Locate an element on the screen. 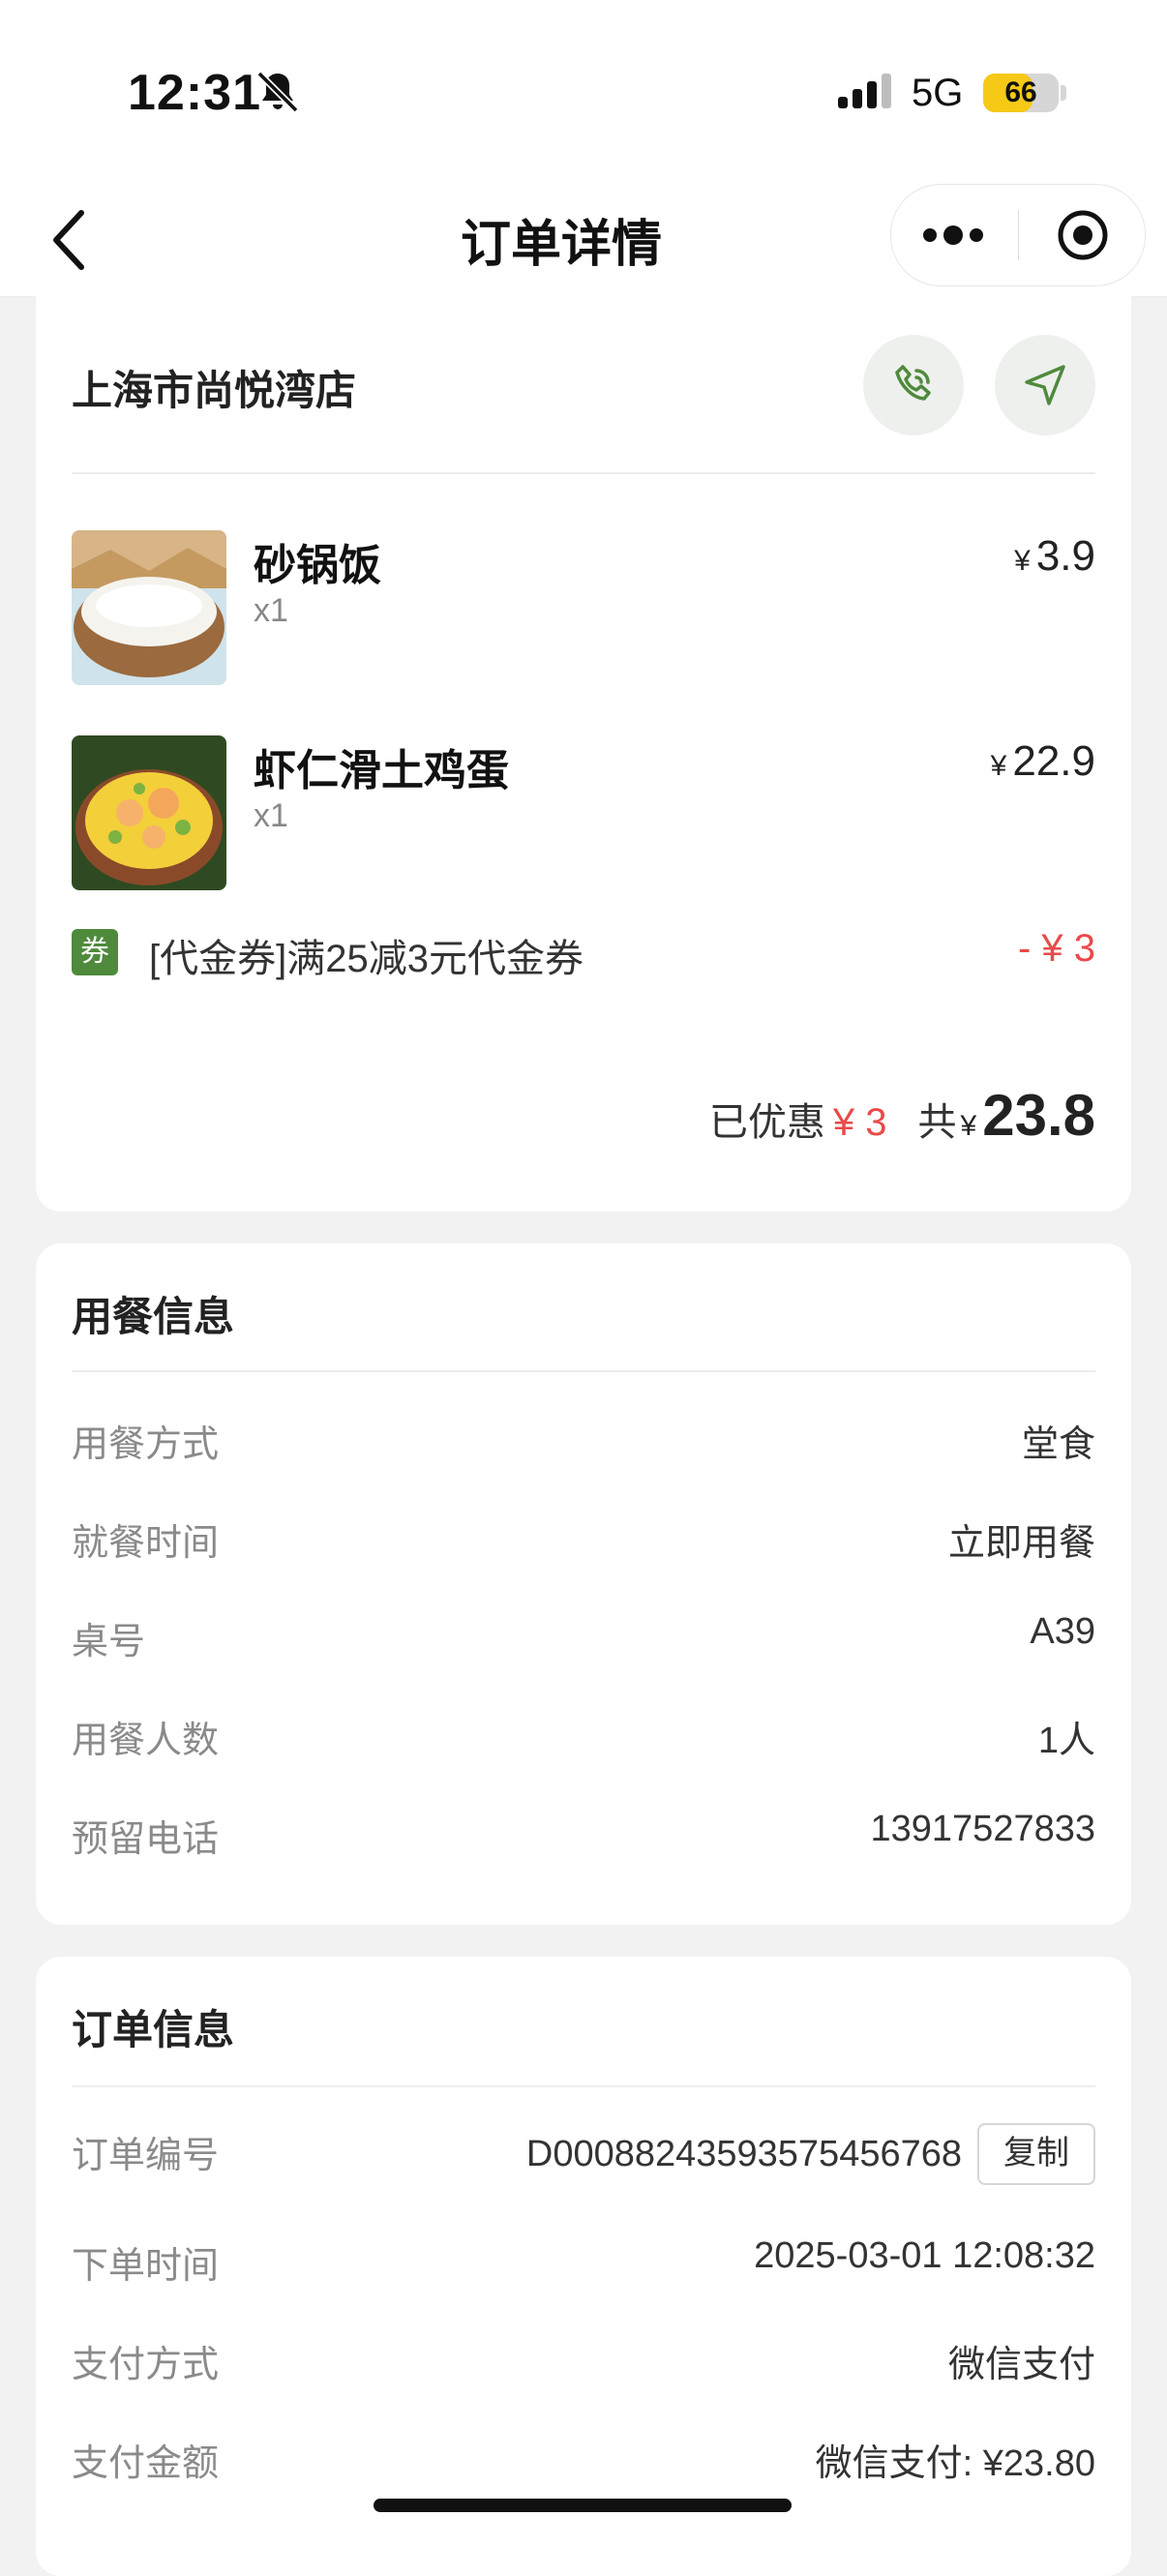 The width and height of the screenshot is (1167, 2576). coupon-amount: - ¥ 3 is located at coordinates (1056, 948).